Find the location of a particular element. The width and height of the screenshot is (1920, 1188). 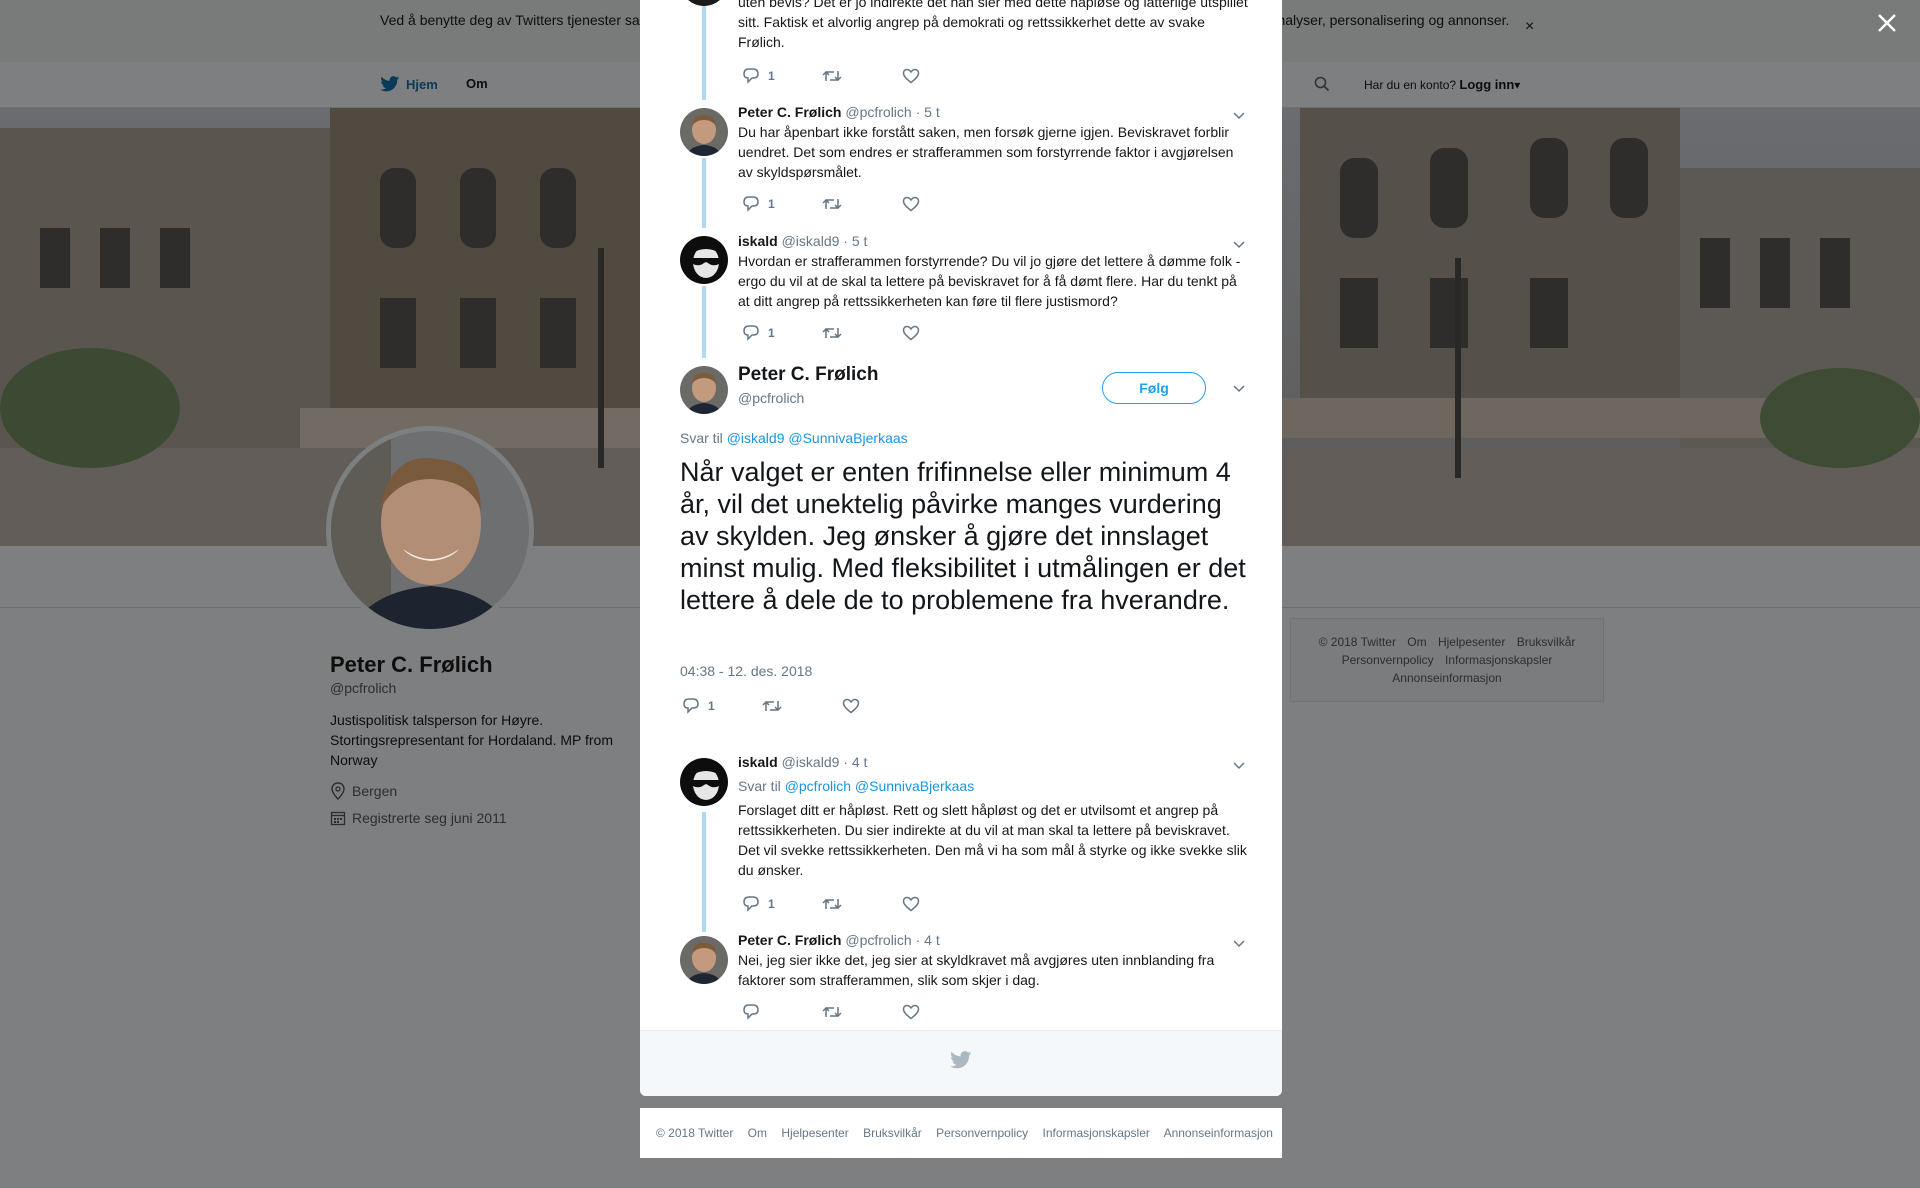

caret-down-icon: ▾ is located at coordinates (1517, 85).